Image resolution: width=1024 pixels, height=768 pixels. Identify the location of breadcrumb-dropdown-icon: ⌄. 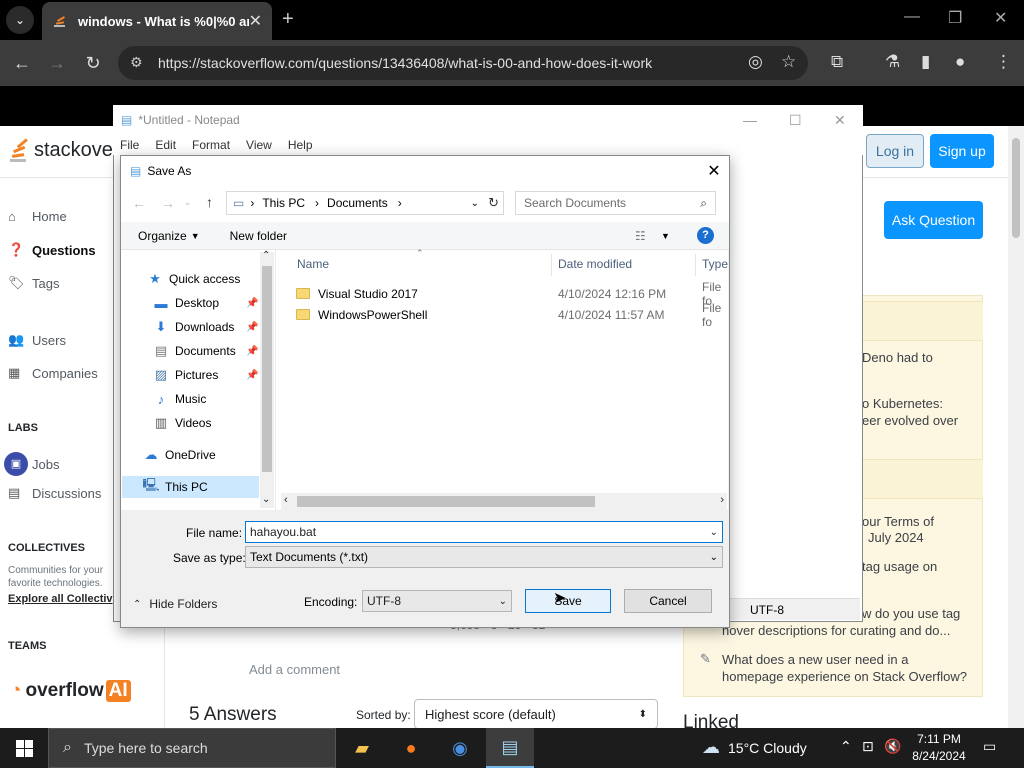
(475, 203).